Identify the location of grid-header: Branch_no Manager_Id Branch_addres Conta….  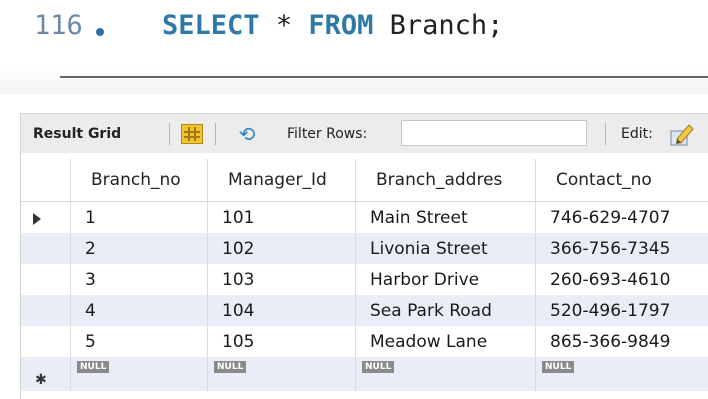
(364, 180).